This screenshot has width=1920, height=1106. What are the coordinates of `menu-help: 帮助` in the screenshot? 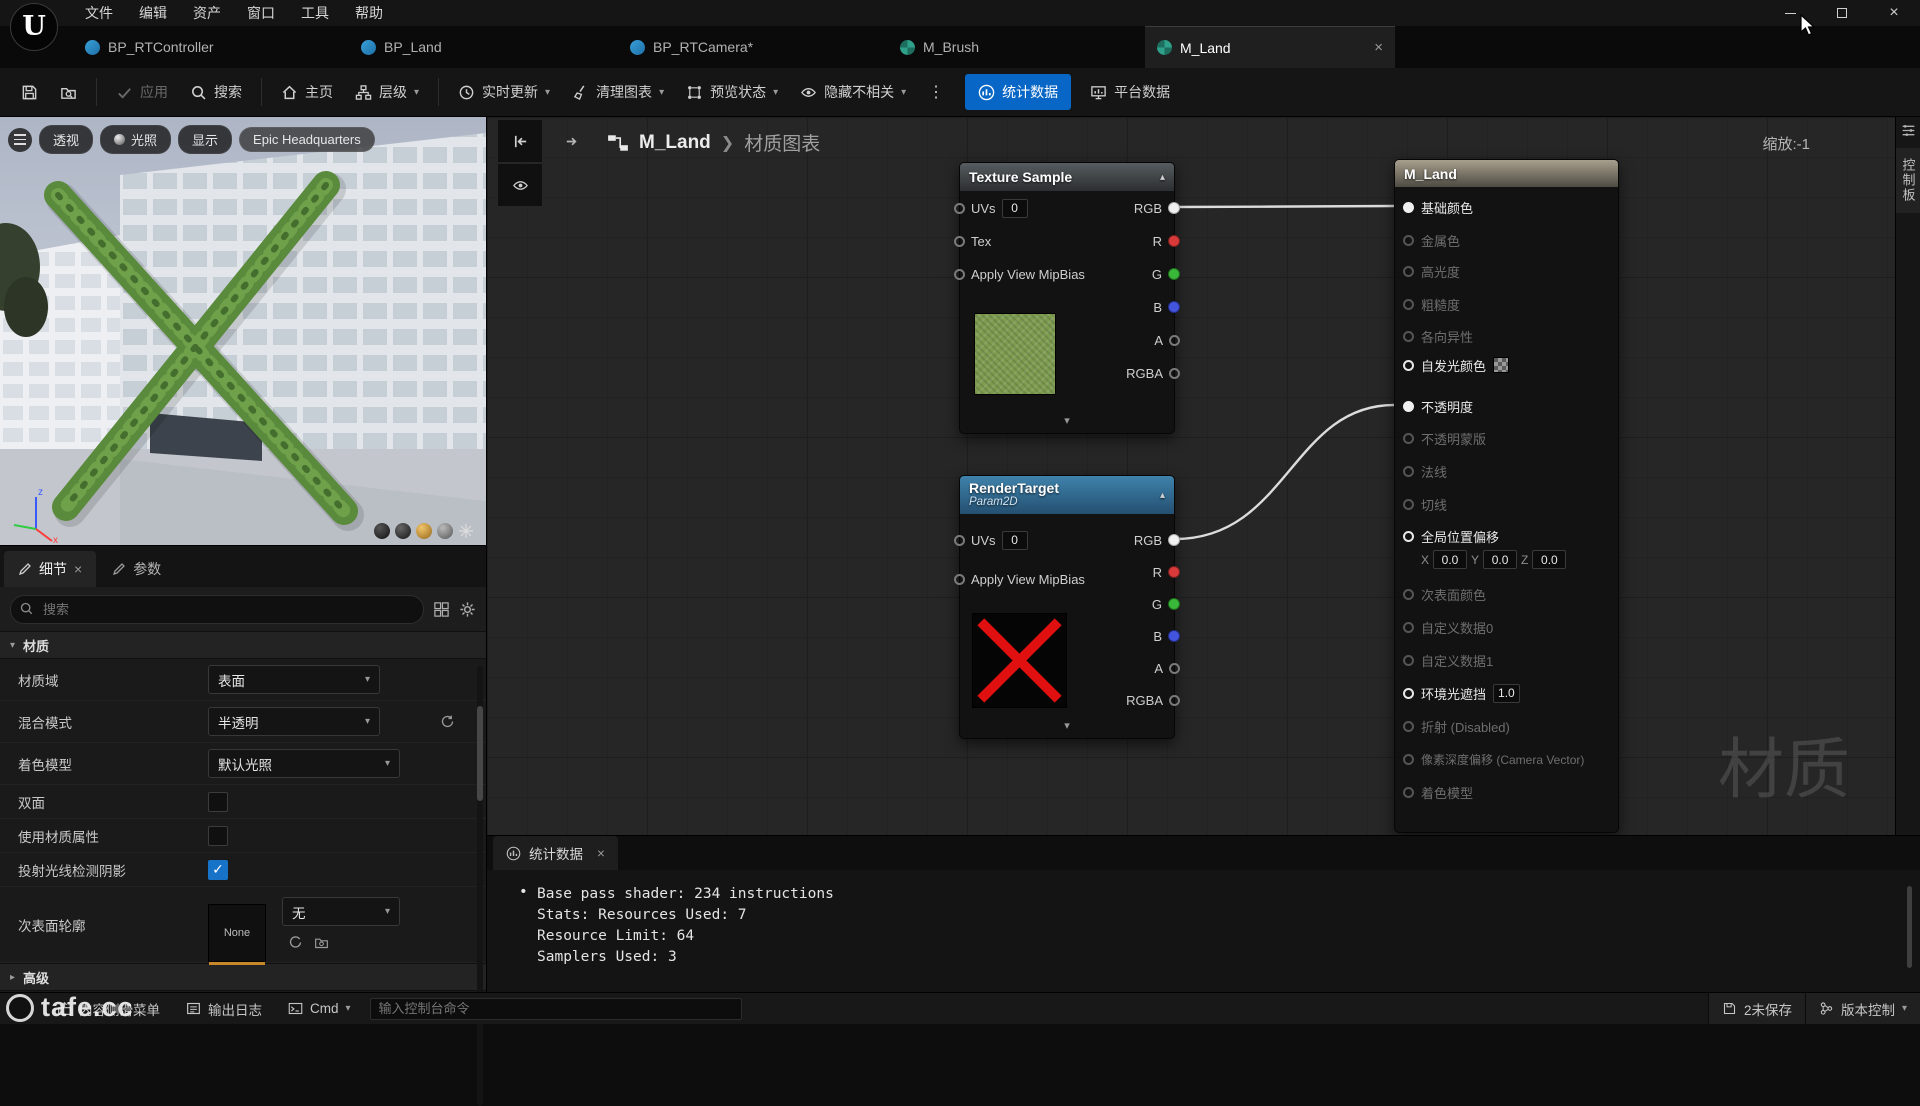 It's located at (369, 13).